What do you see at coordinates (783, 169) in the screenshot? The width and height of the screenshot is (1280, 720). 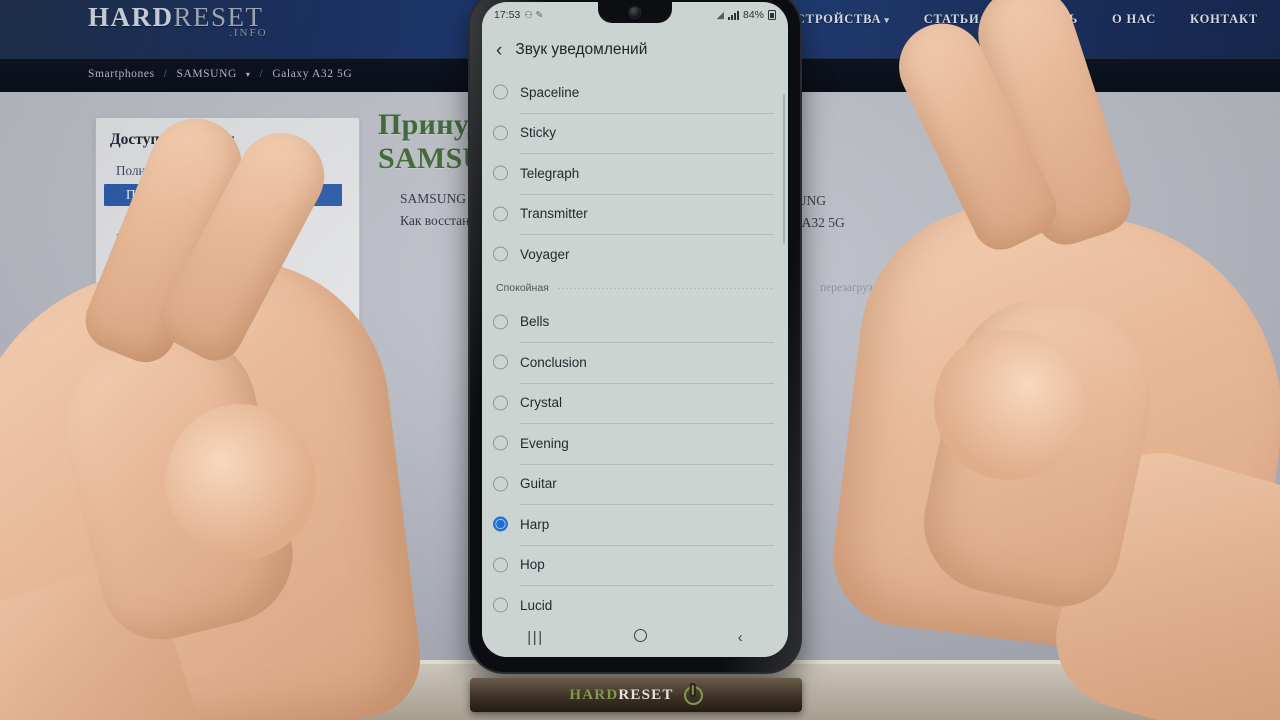 I see `list-scrollbar` at bounding box center [783, 169].